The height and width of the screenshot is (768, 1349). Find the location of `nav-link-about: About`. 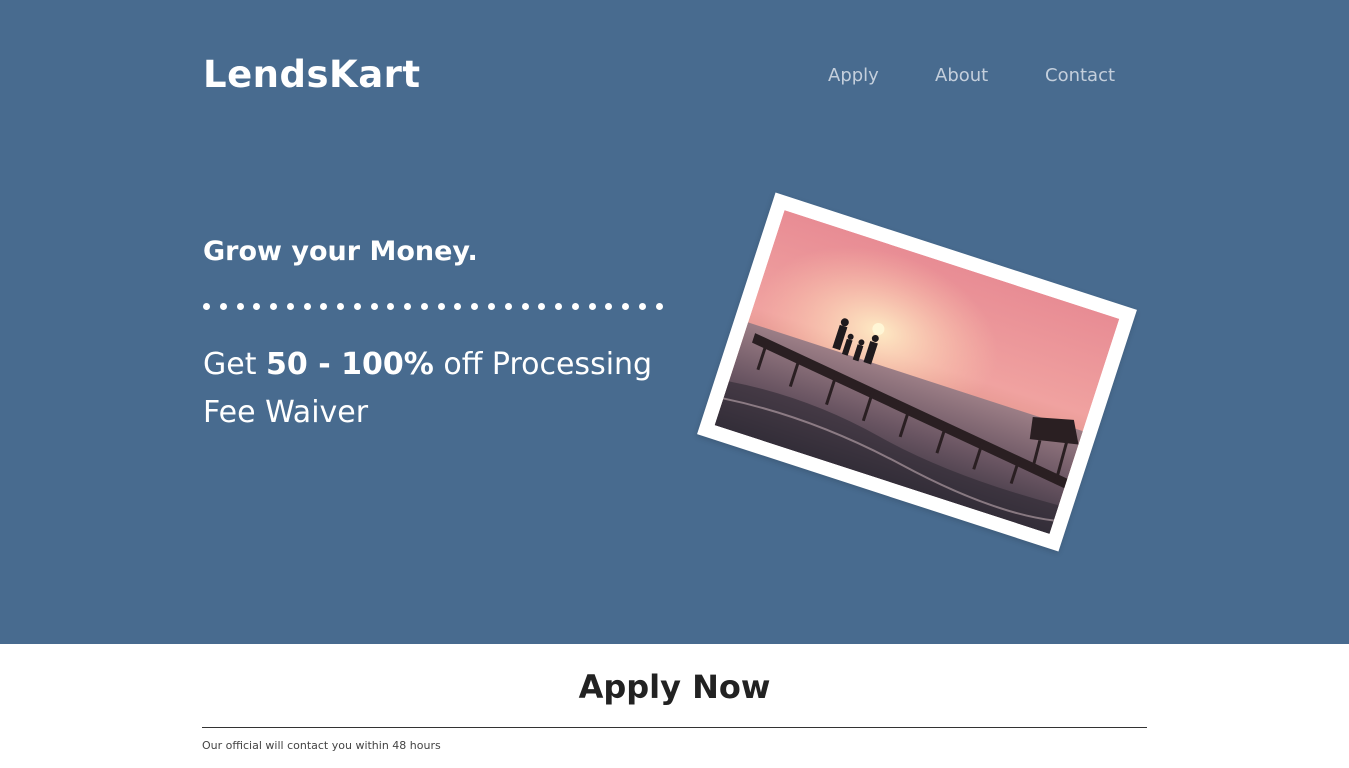

nav-link-about: About is located at coordinates (961, 76).